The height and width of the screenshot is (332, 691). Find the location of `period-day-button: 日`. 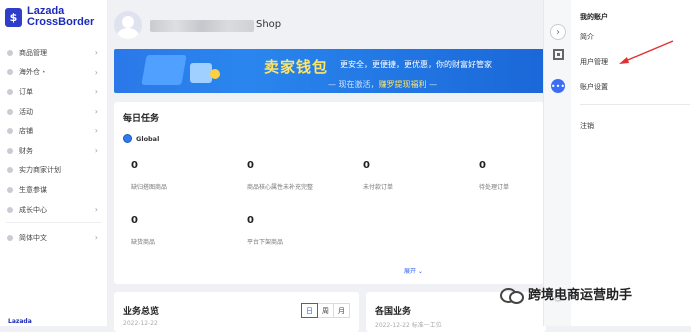

period-day-button: 日 is located at coordinates (309, 310).